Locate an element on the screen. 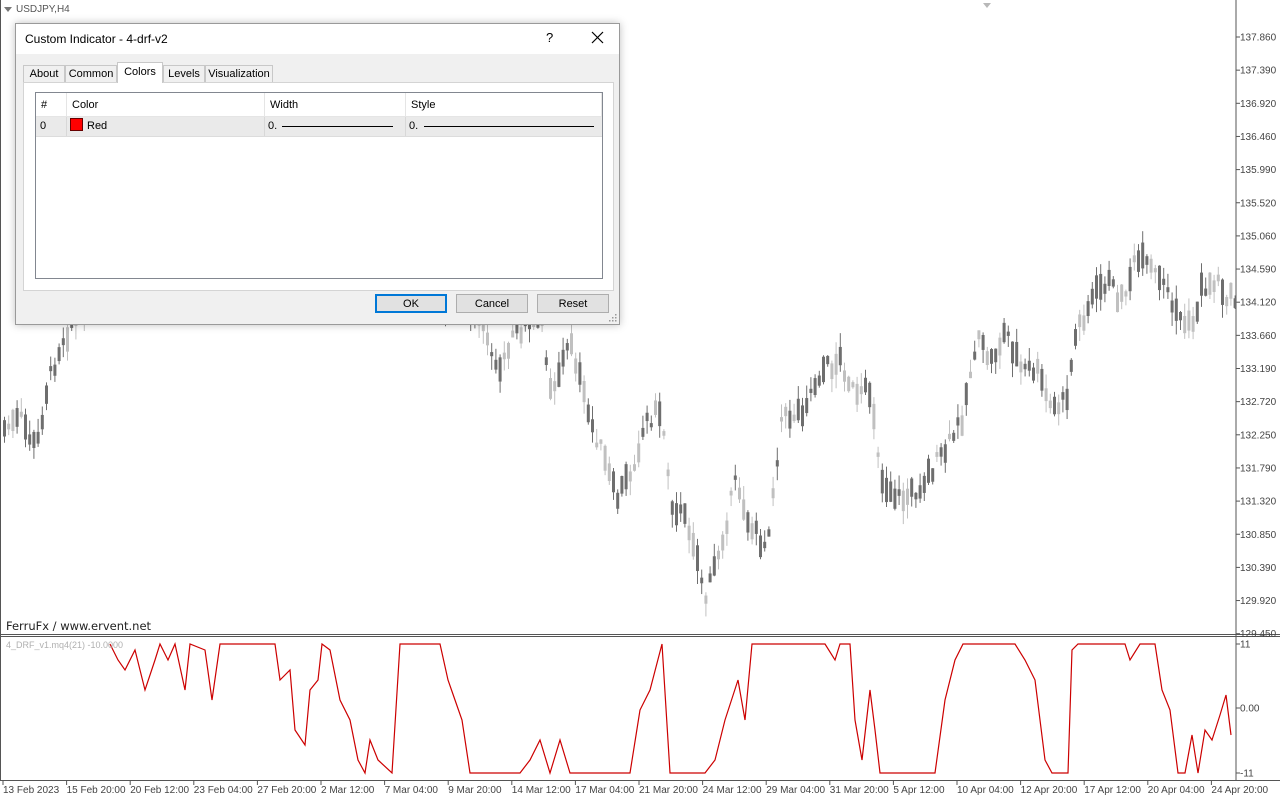  column-header-style: Style is located at coordinates (504, 105).